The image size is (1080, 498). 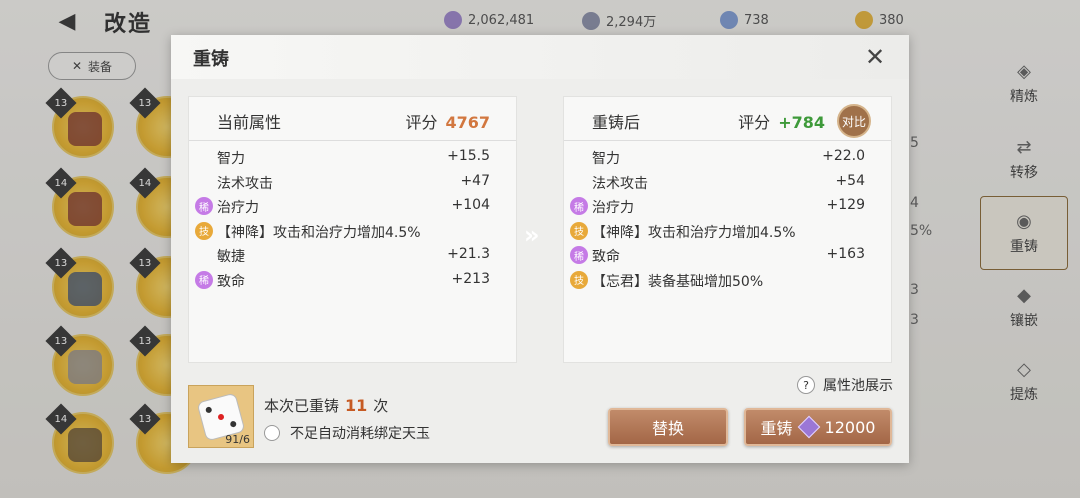 I want to click on score: 评分 4767, so click(x=447, y=122).